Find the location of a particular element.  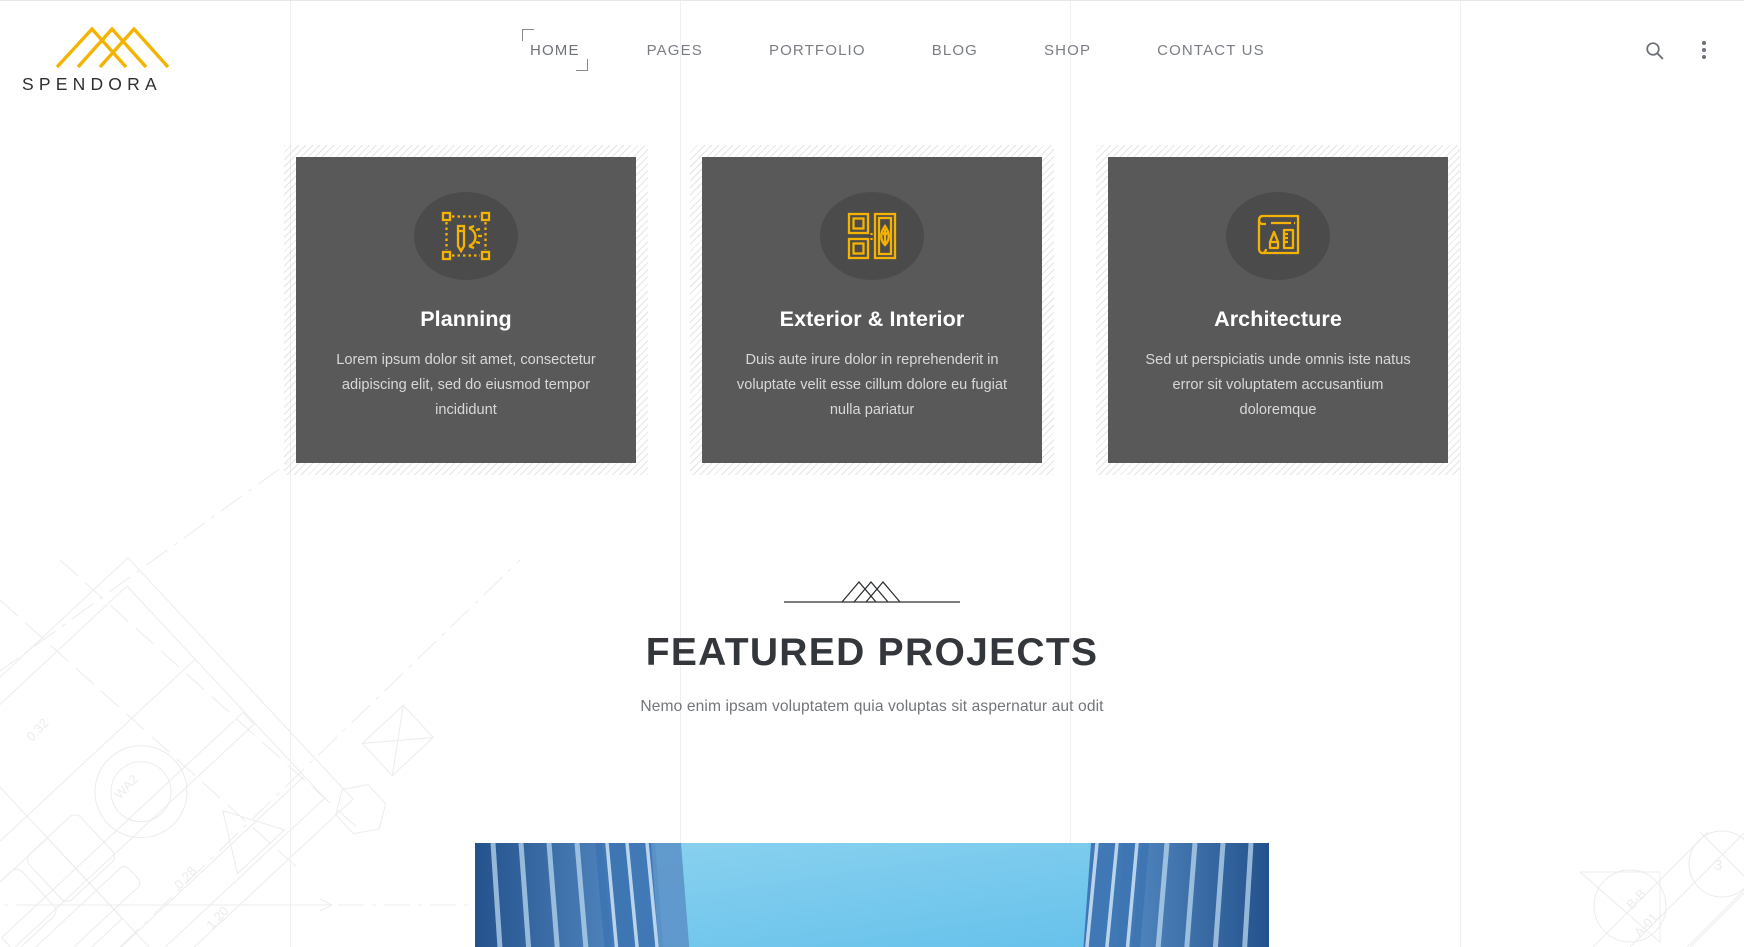

brand-logo: SPENDORA is located at coordinates (122, 58).